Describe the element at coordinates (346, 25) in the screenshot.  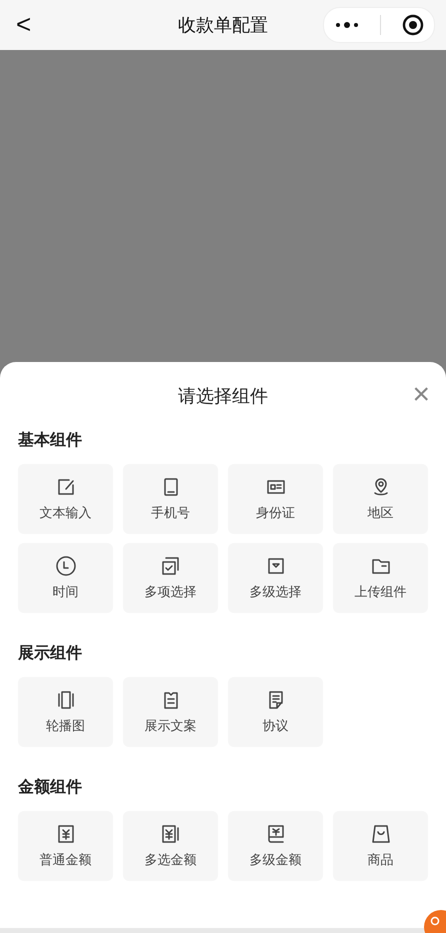
I see `more-icon` at that location.